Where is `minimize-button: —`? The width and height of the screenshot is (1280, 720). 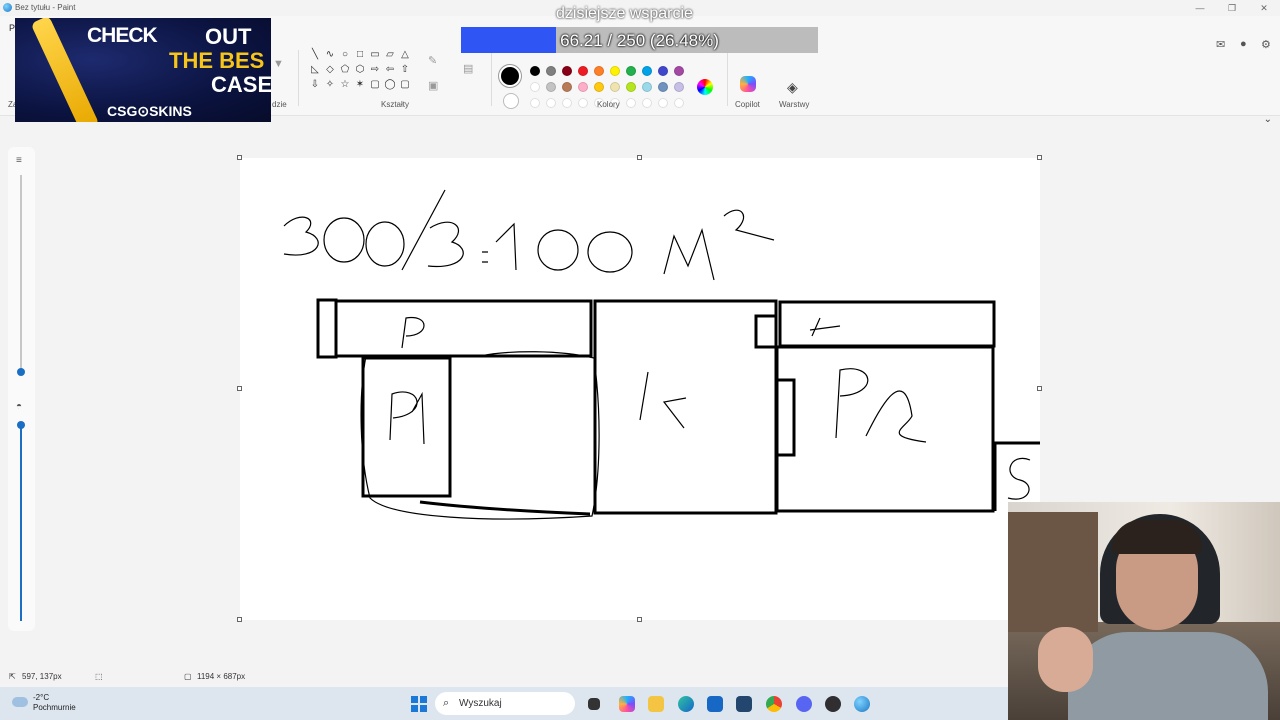 minimize-button: — is located at coordinates (1200, 8).